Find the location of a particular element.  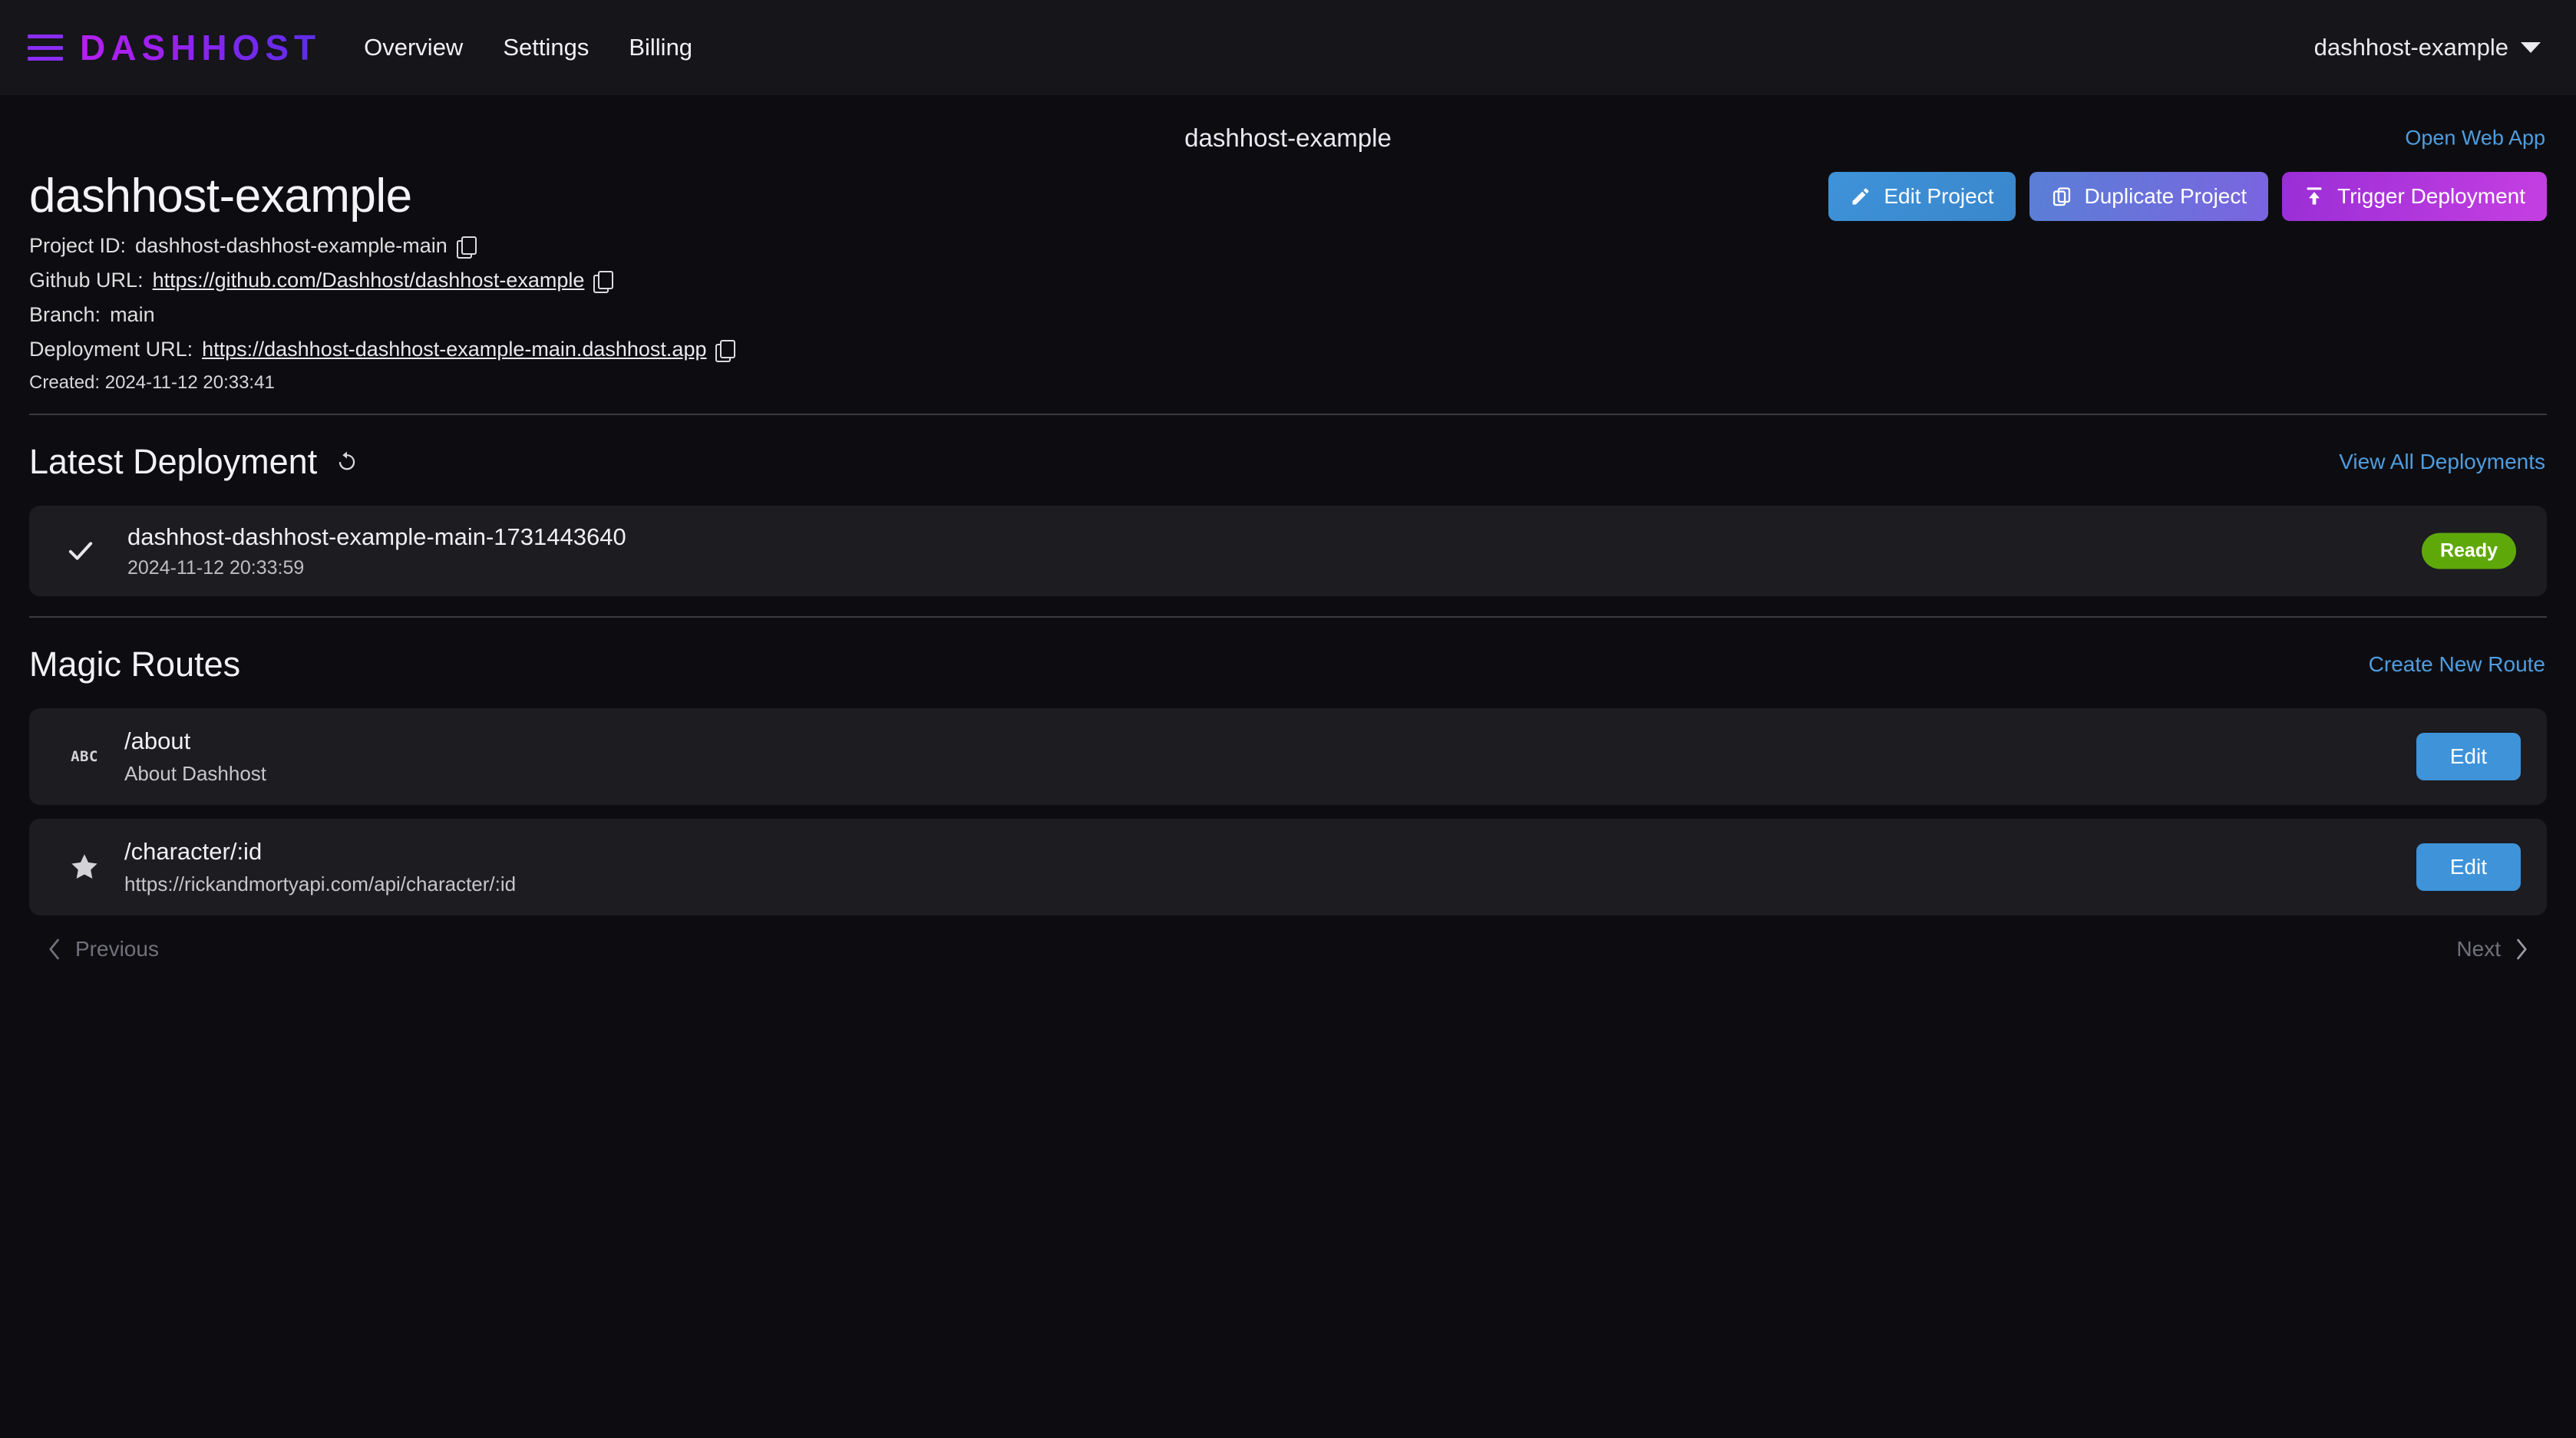

trigger-deployment-button: Trigger Deployment is located at coordinates (2414, 196).